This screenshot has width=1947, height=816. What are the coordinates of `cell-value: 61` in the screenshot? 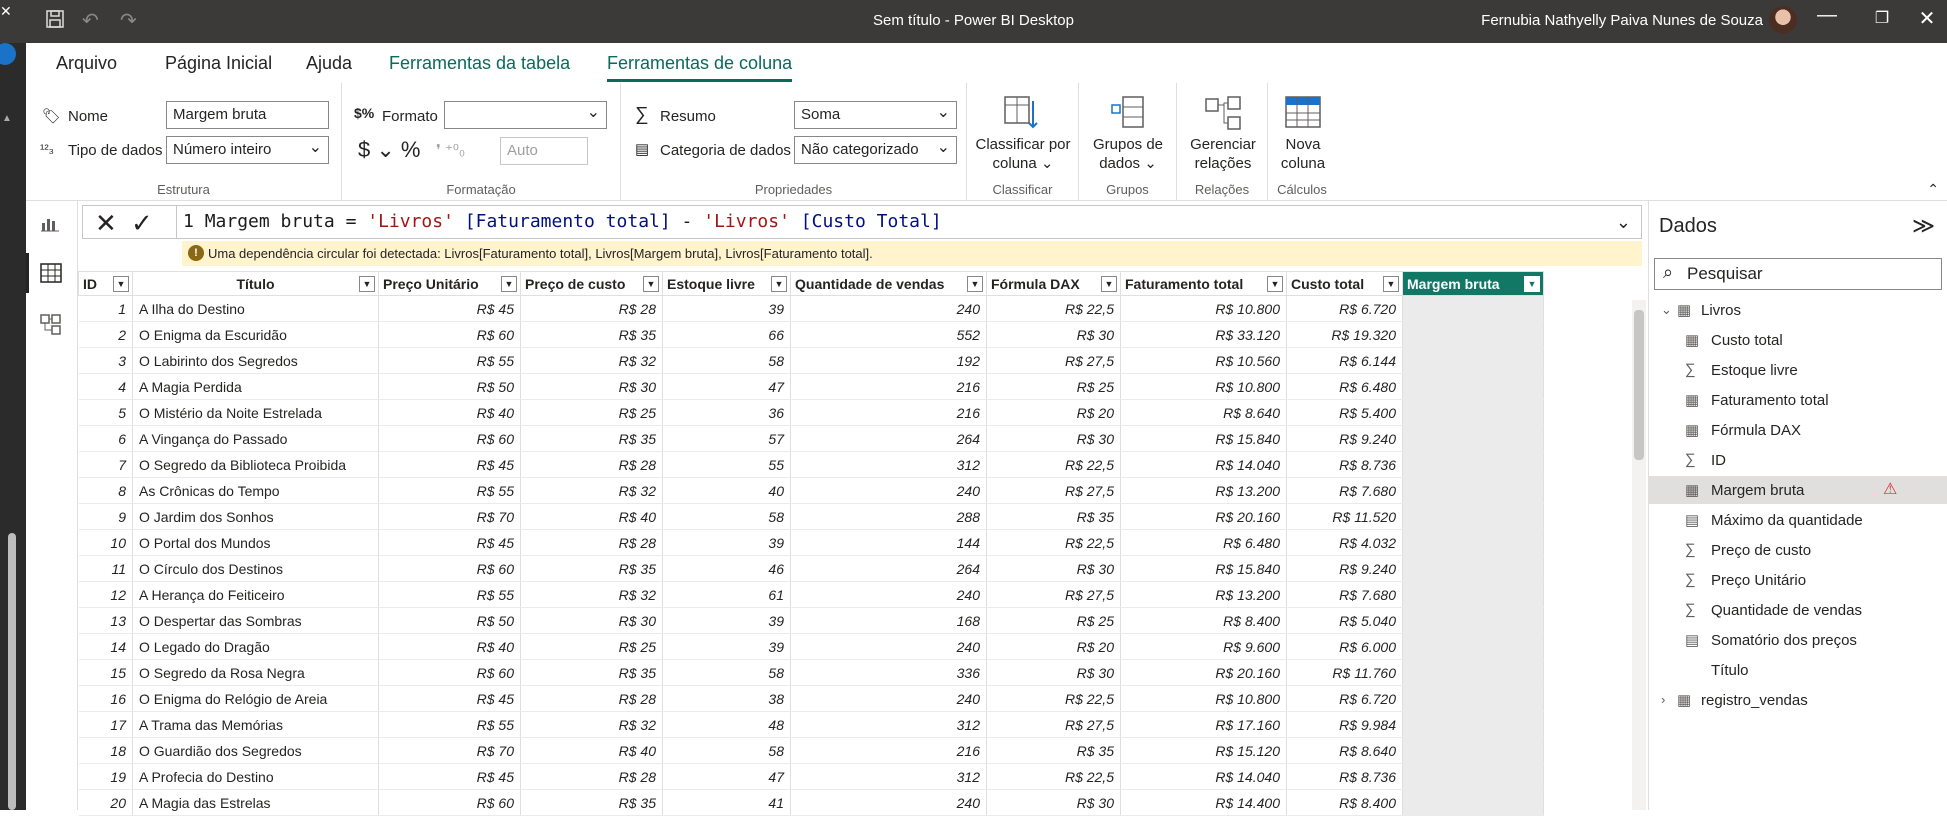 It's located at (726, 594).